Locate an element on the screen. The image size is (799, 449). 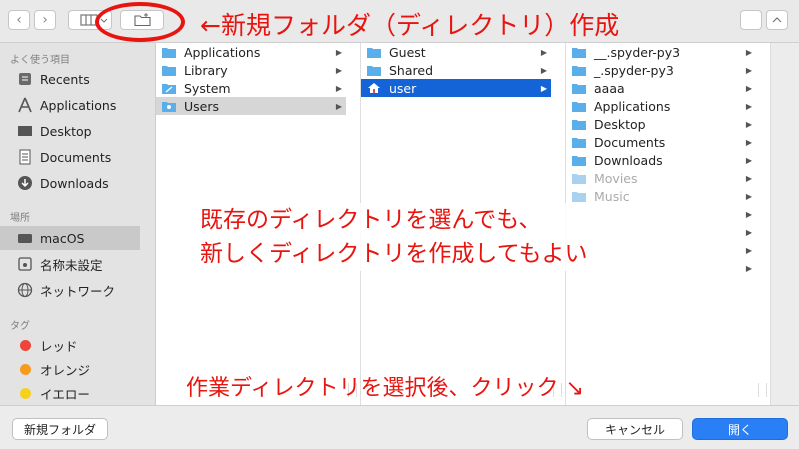
list-item-applications: Applications ▶ is located at coordinates (251, 52).